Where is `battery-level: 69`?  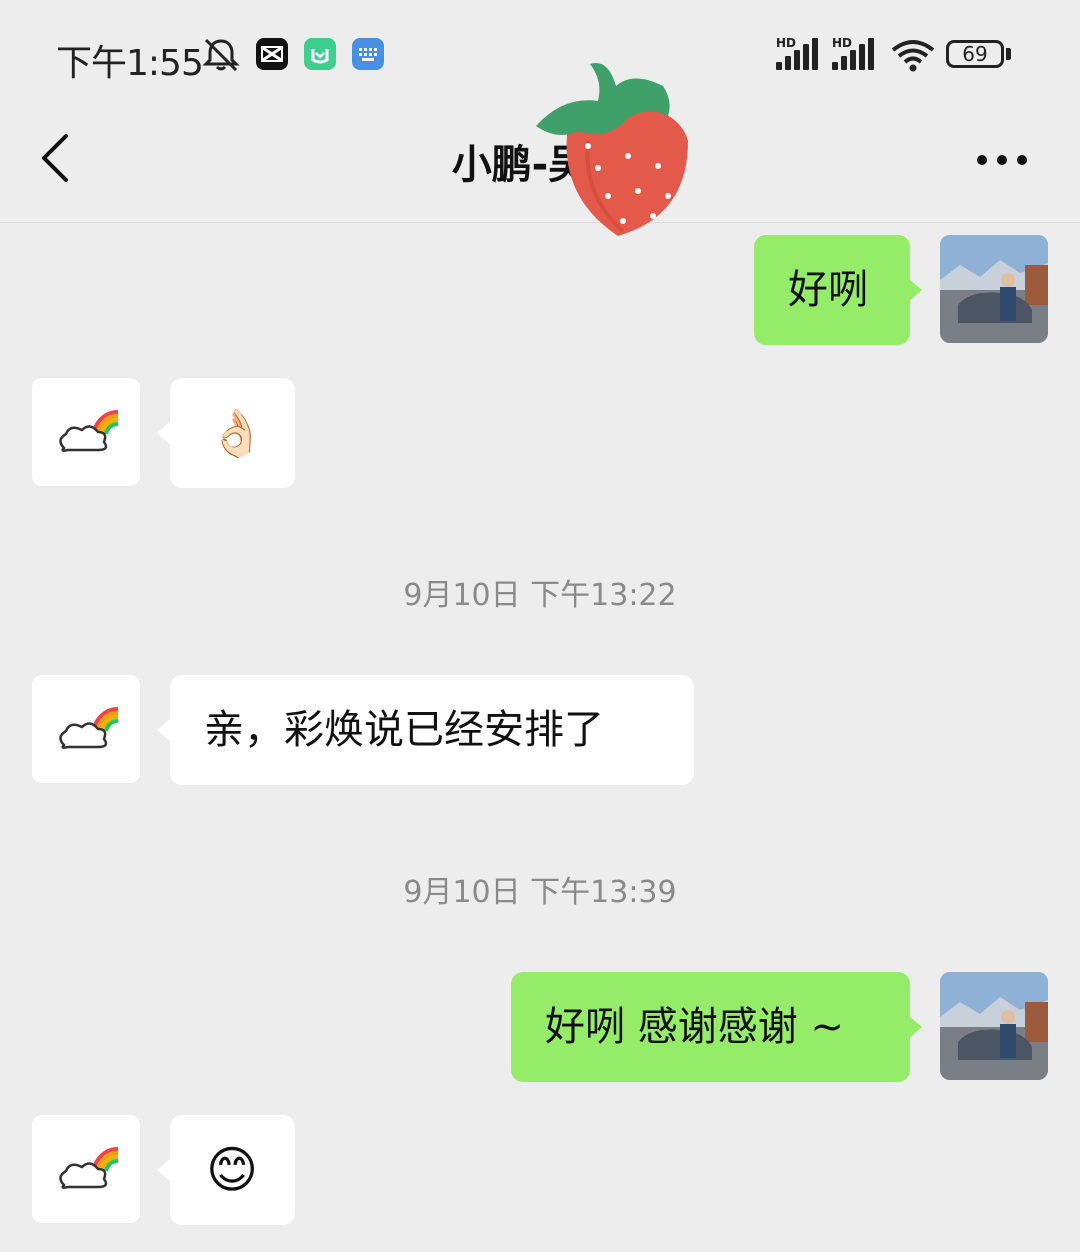
battery-level: 69 is located at coordinates (975, 54).